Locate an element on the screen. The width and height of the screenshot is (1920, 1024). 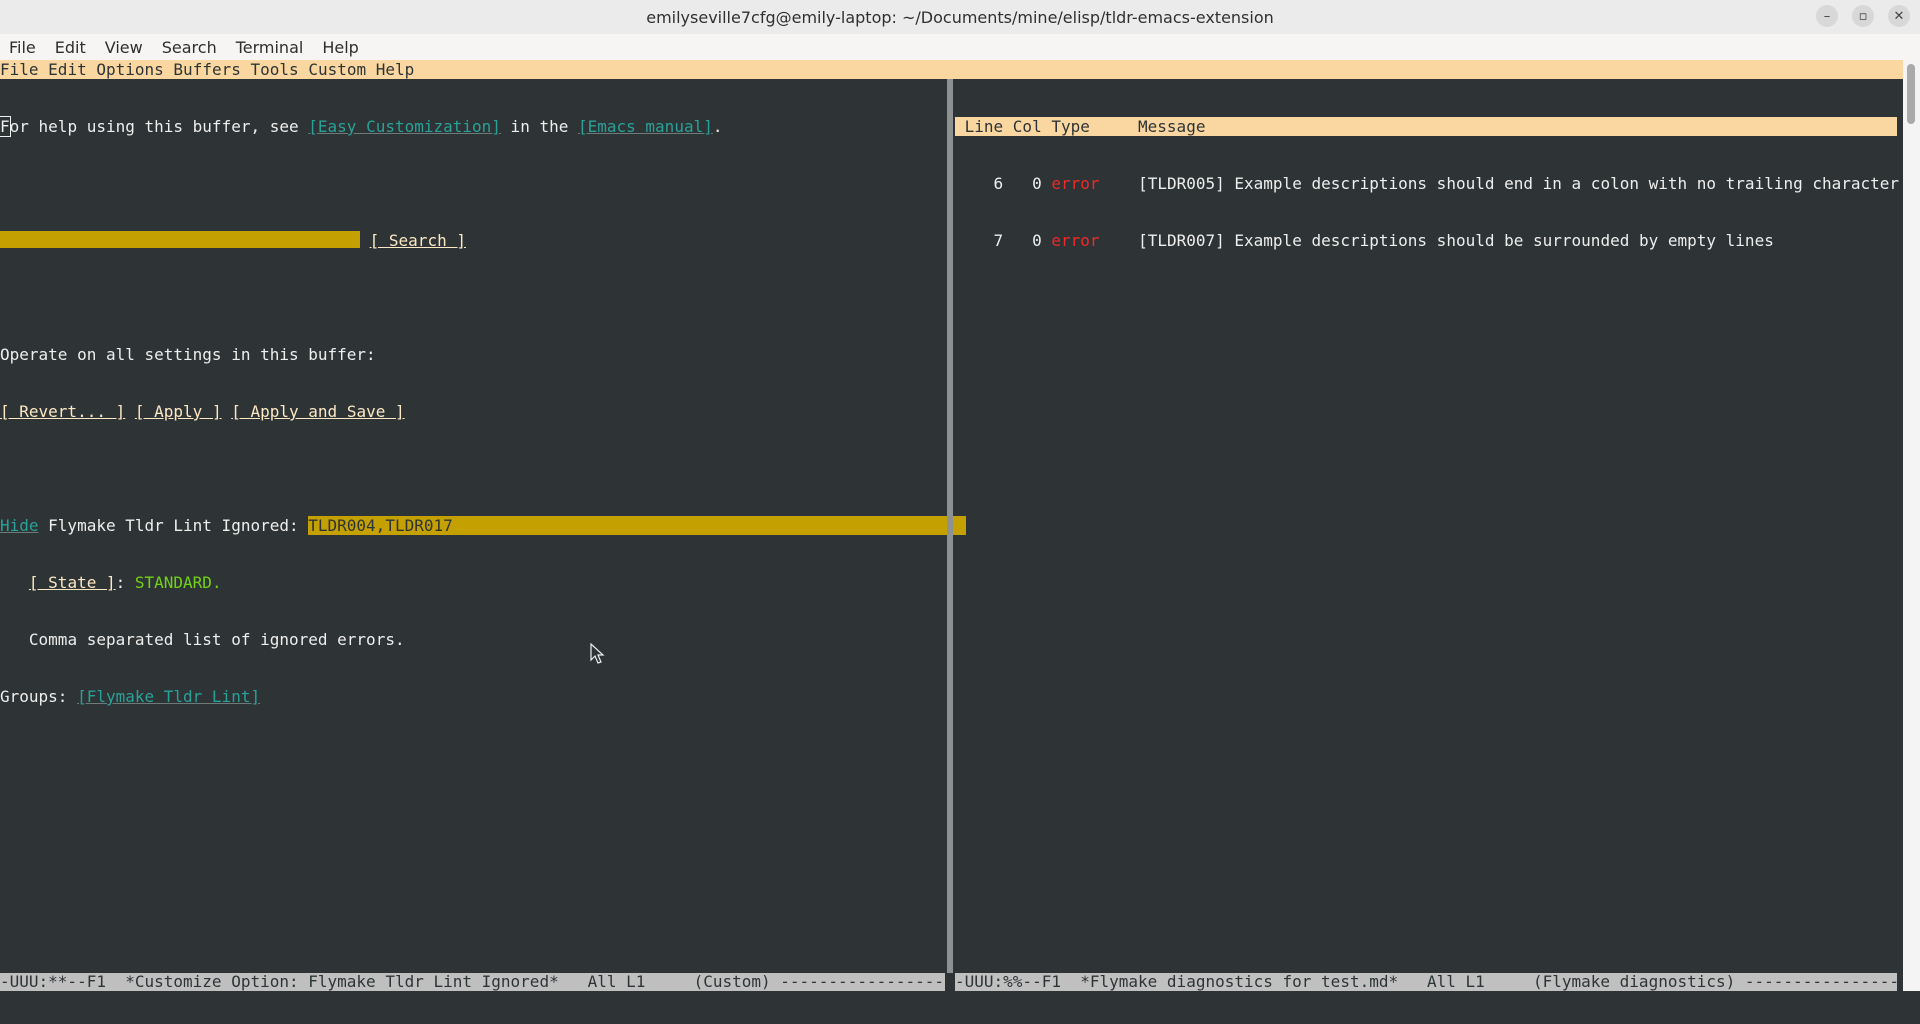
maximize-icon: ▫ is located at coordinates (1863, 16).